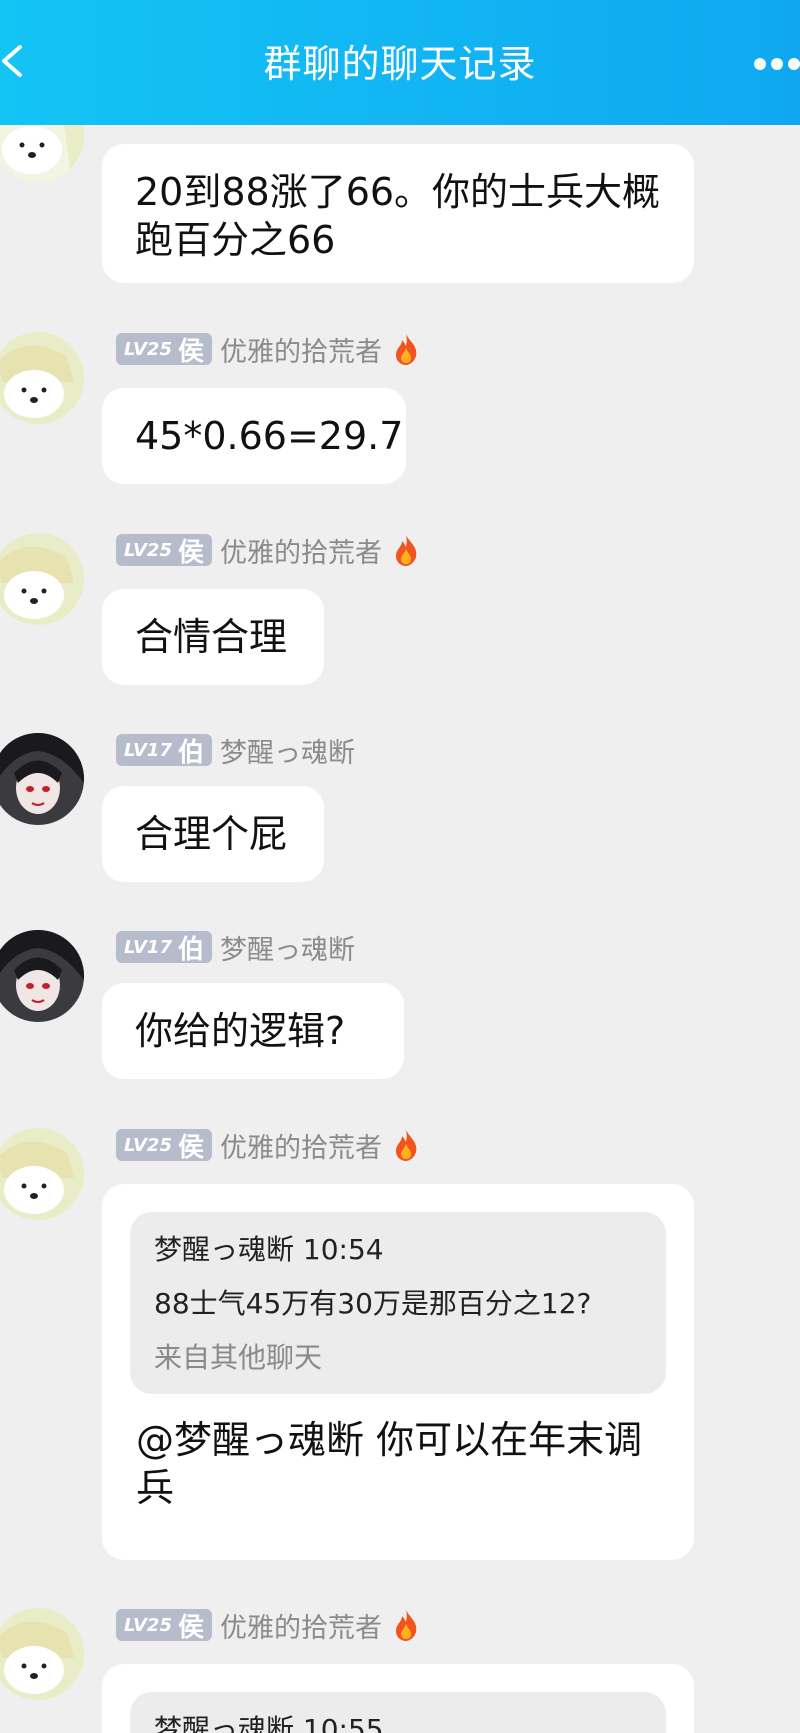 Image resolution: width=800 pixels, height=1733 pixels. I want to click on message-bubble: 20到88涨了66。你的士兵大概跑百分之66, so click(398, 213).